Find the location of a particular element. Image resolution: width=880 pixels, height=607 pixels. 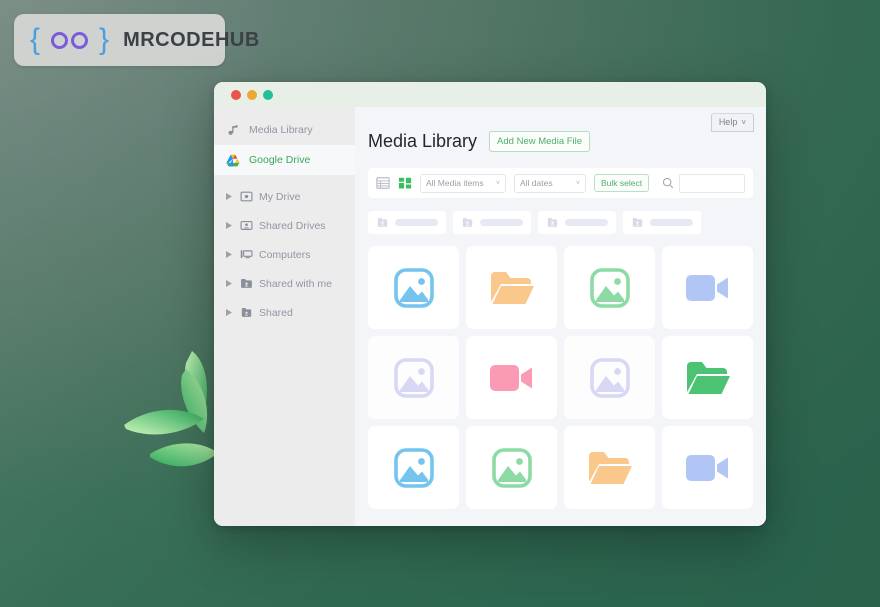

help-dropdown-button: Help ˅ is located at coordinates (732, 122).